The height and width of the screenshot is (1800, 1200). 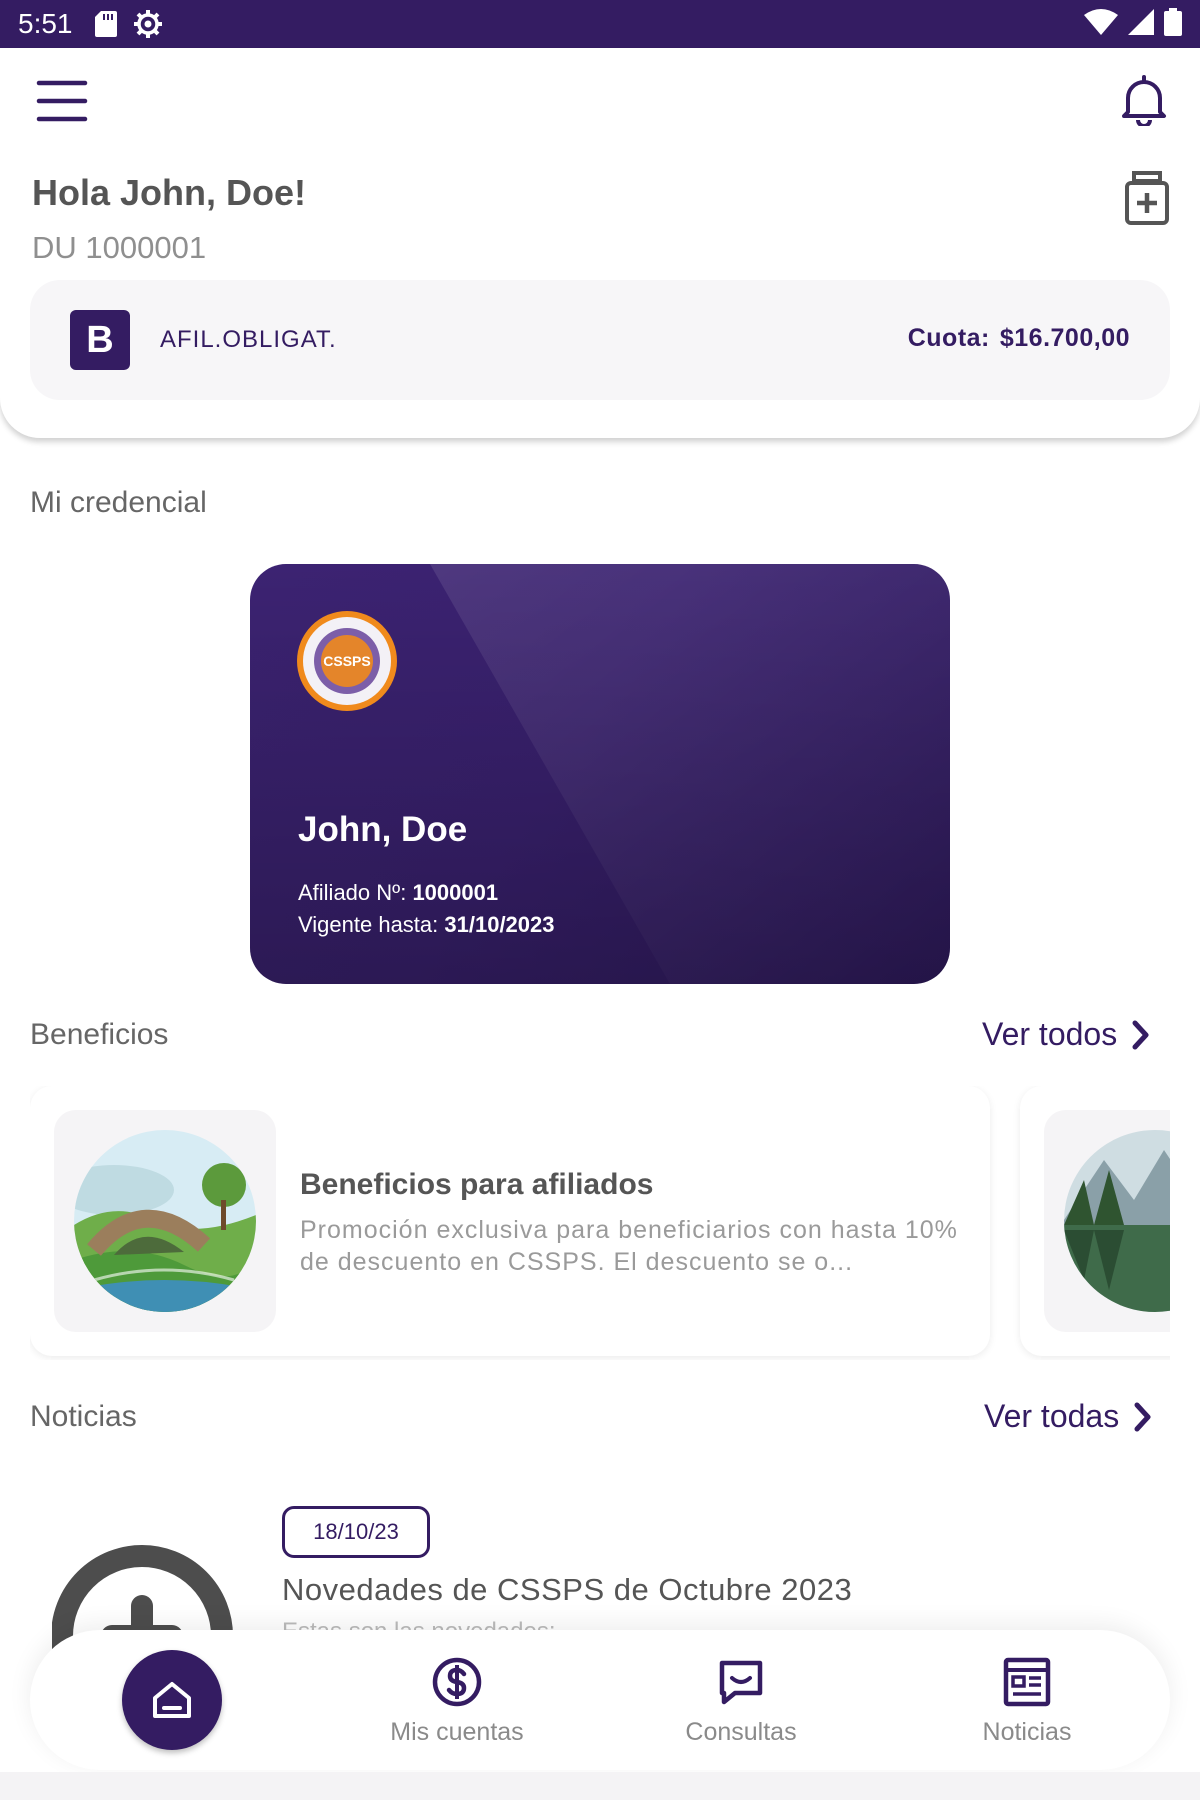 What do you see at coordinates (457, 1682) in the screenshot?
I see `dollar-circle-icon` at bounding box center [457, 1682].